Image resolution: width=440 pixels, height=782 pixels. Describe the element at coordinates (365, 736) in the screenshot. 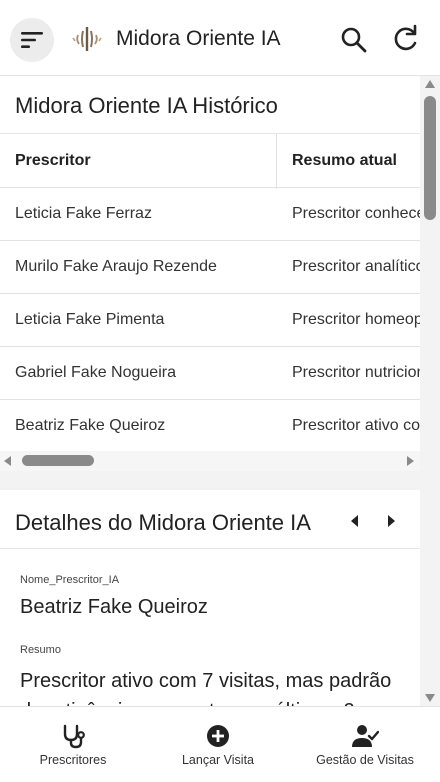

I see `person-check-icon` at that location.